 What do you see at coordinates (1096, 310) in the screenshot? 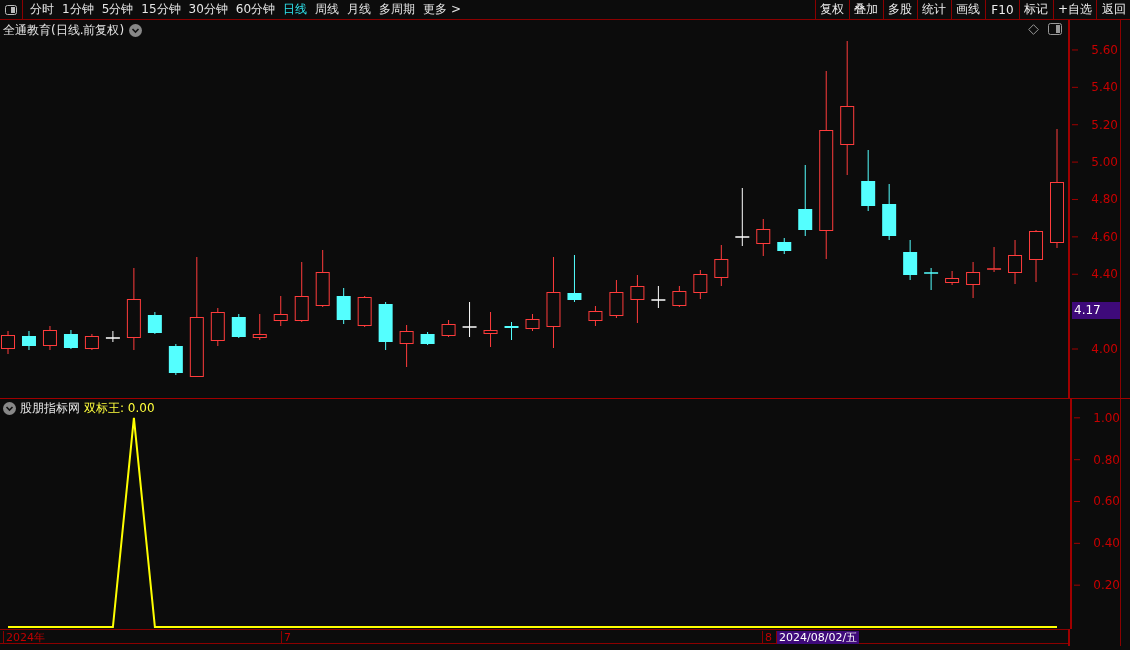
I see `last-price-label: 4.17` at bounding box center [1096, 310].